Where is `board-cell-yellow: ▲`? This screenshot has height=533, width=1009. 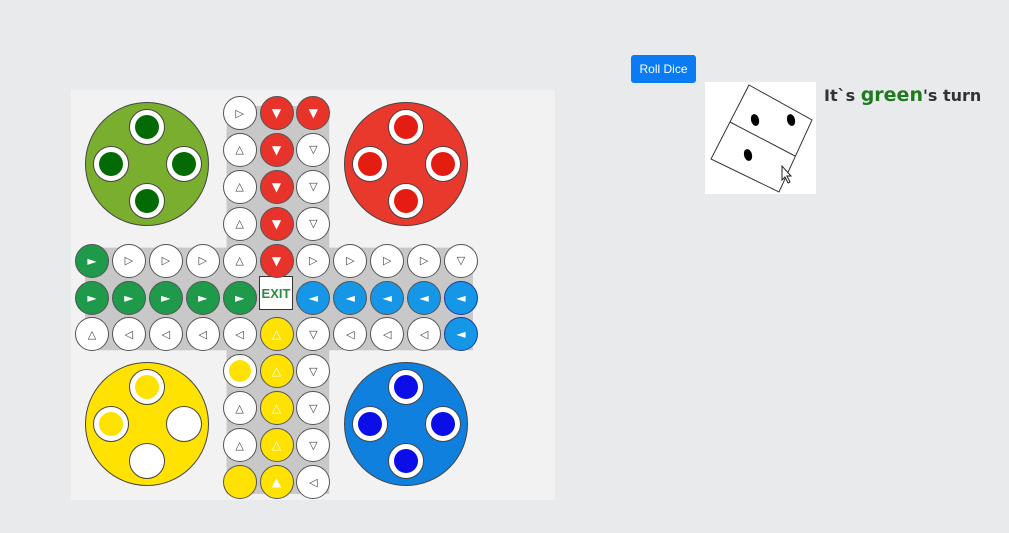 board-cell-yellow: ▲ is located at coordinates (276, 482).